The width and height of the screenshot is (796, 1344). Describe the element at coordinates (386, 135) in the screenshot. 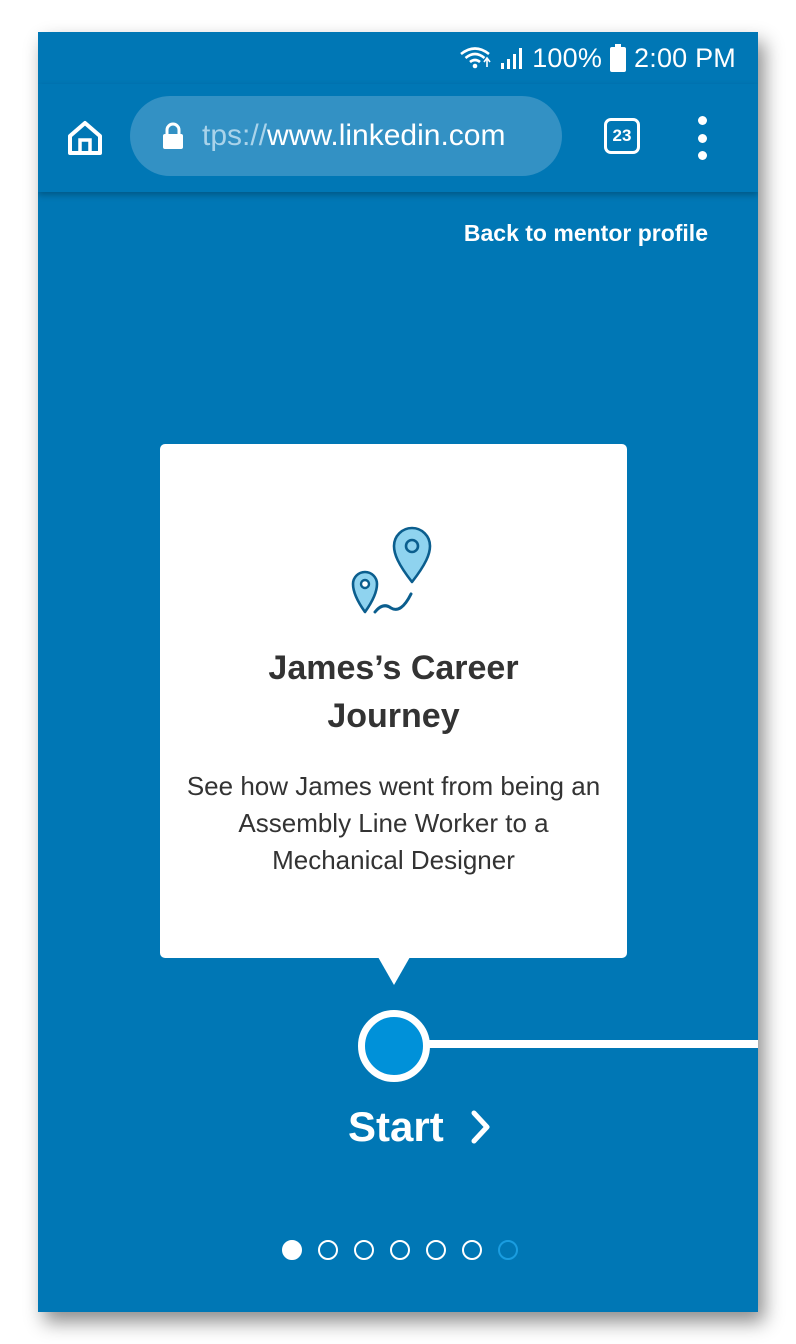

I see `url-host: www.linkedin.com` at that location.